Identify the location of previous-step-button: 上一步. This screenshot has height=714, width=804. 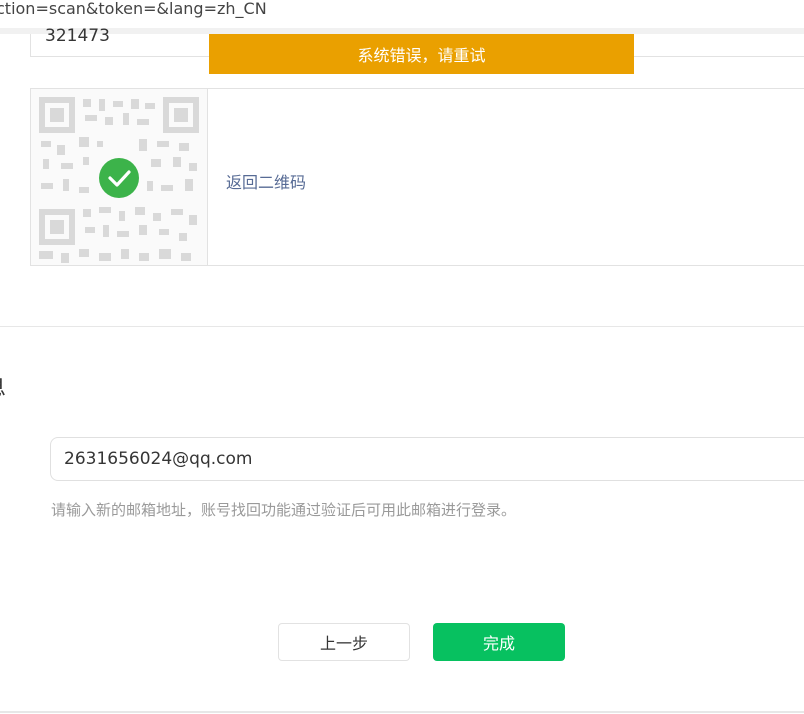
(344, 642).